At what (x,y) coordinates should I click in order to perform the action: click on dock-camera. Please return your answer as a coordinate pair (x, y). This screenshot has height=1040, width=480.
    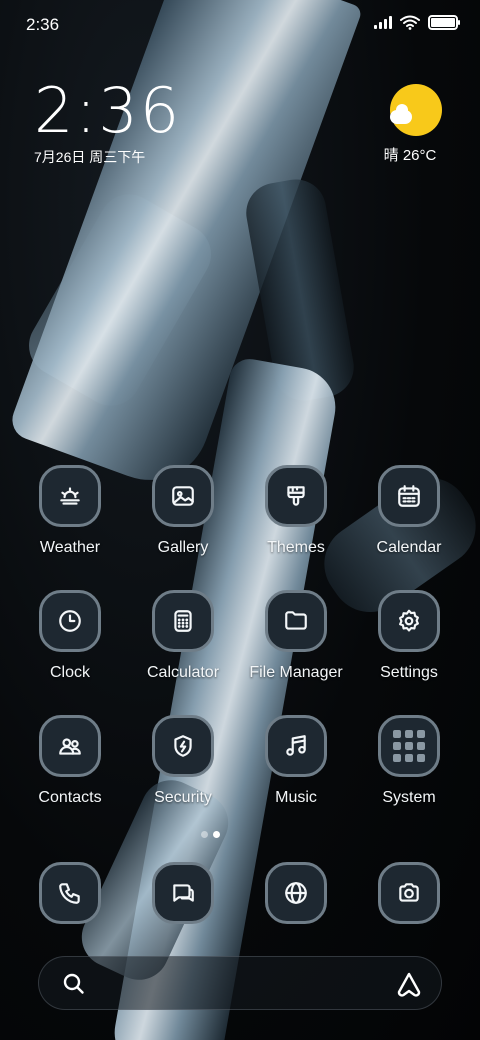
    Looking at the image, I should click on (409, 893).